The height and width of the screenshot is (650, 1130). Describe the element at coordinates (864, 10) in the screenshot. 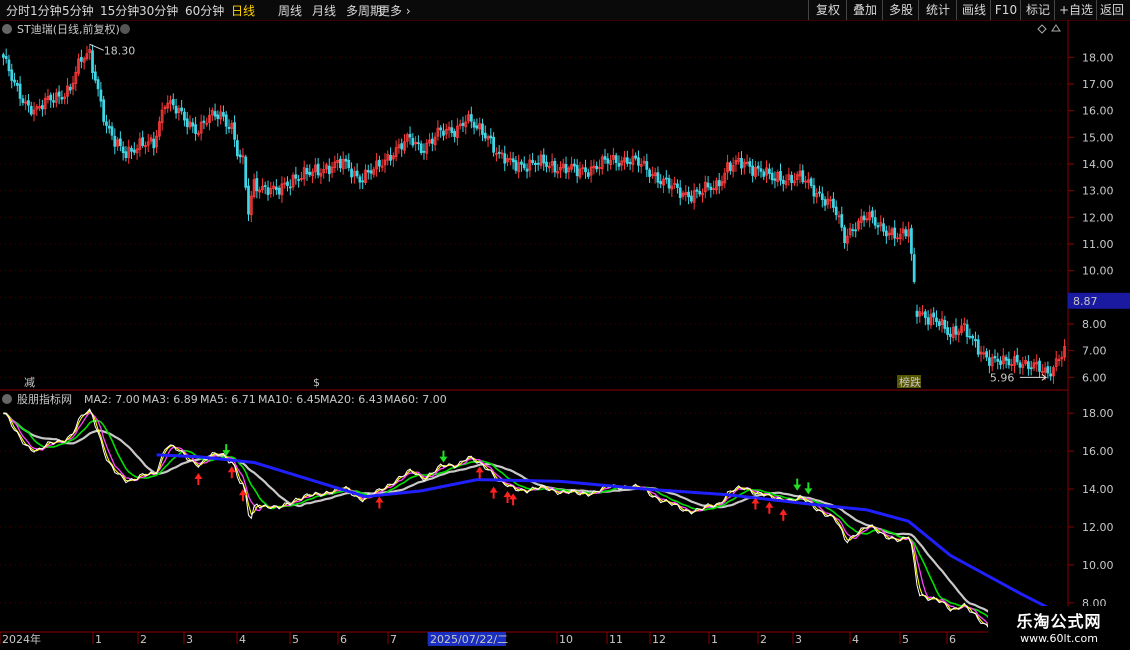

I see `toolbar-button-2: 叠加` at that location.